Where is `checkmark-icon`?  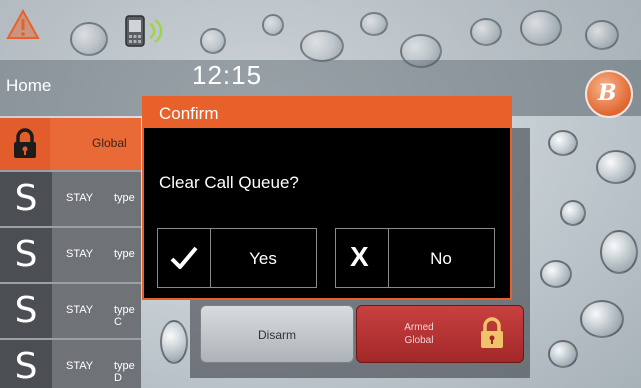
checkmark-icon is located at coordinates (184, 257).